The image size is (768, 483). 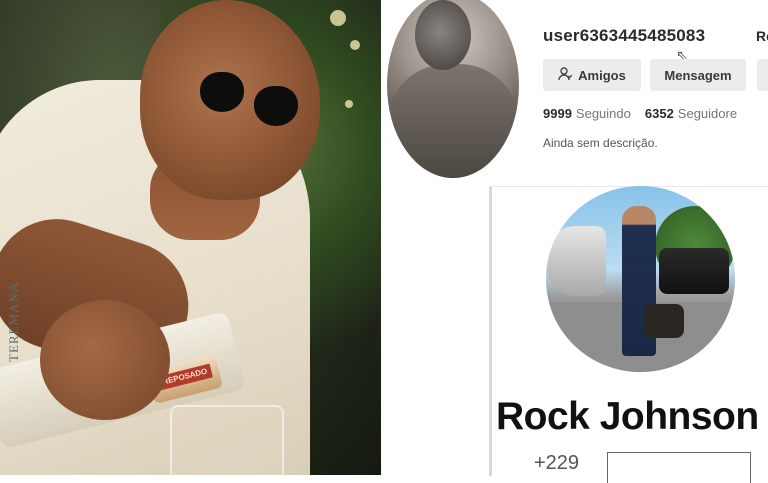 I want to click on truncated-text: Re, so click(x=762, y=36).